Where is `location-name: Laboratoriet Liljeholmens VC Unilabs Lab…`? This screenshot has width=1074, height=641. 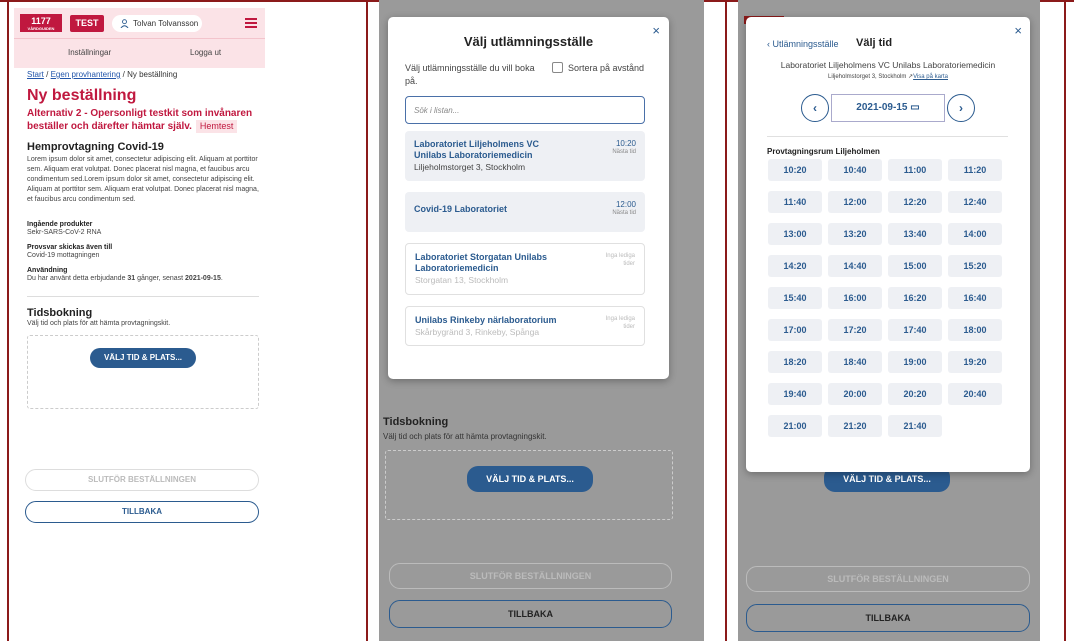 location-name: Laboratoriet Liljeholmens VC Unilabs Lab… is located at coordinates (888, 65).